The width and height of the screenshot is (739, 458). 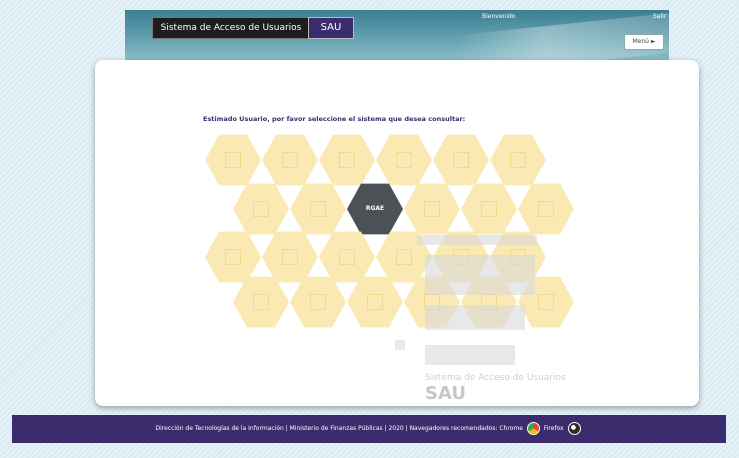 I want to click on menu-button: Menú ►, so click(x=644, y=42).